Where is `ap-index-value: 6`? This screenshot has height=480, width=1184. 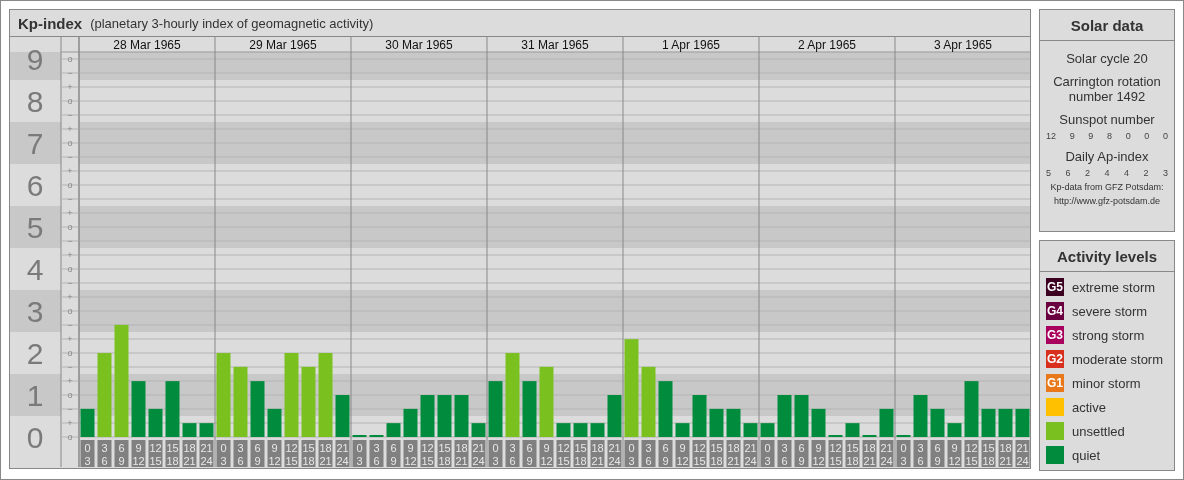 ap-index-value: 6 is located at coordinates (1068, 173).